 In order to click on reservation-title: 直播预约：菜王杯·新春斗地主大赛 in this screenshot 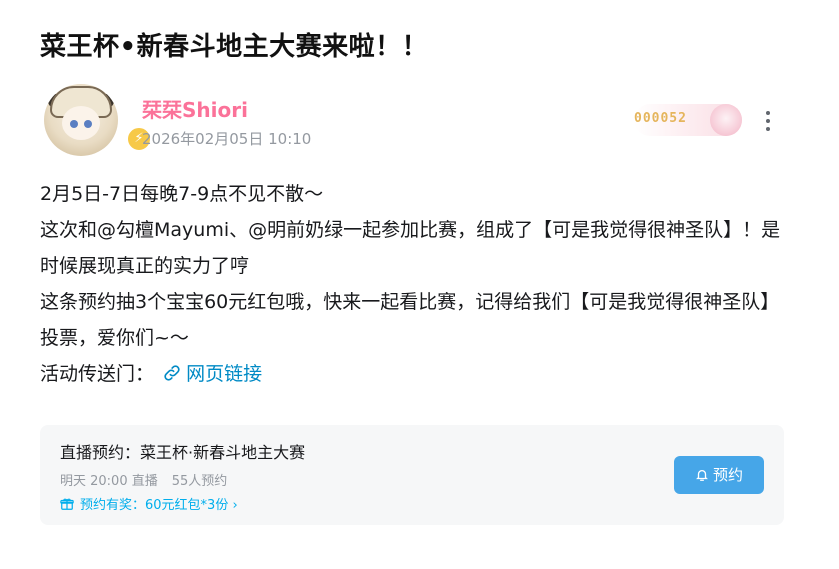, I will do `click(183, 452)`.